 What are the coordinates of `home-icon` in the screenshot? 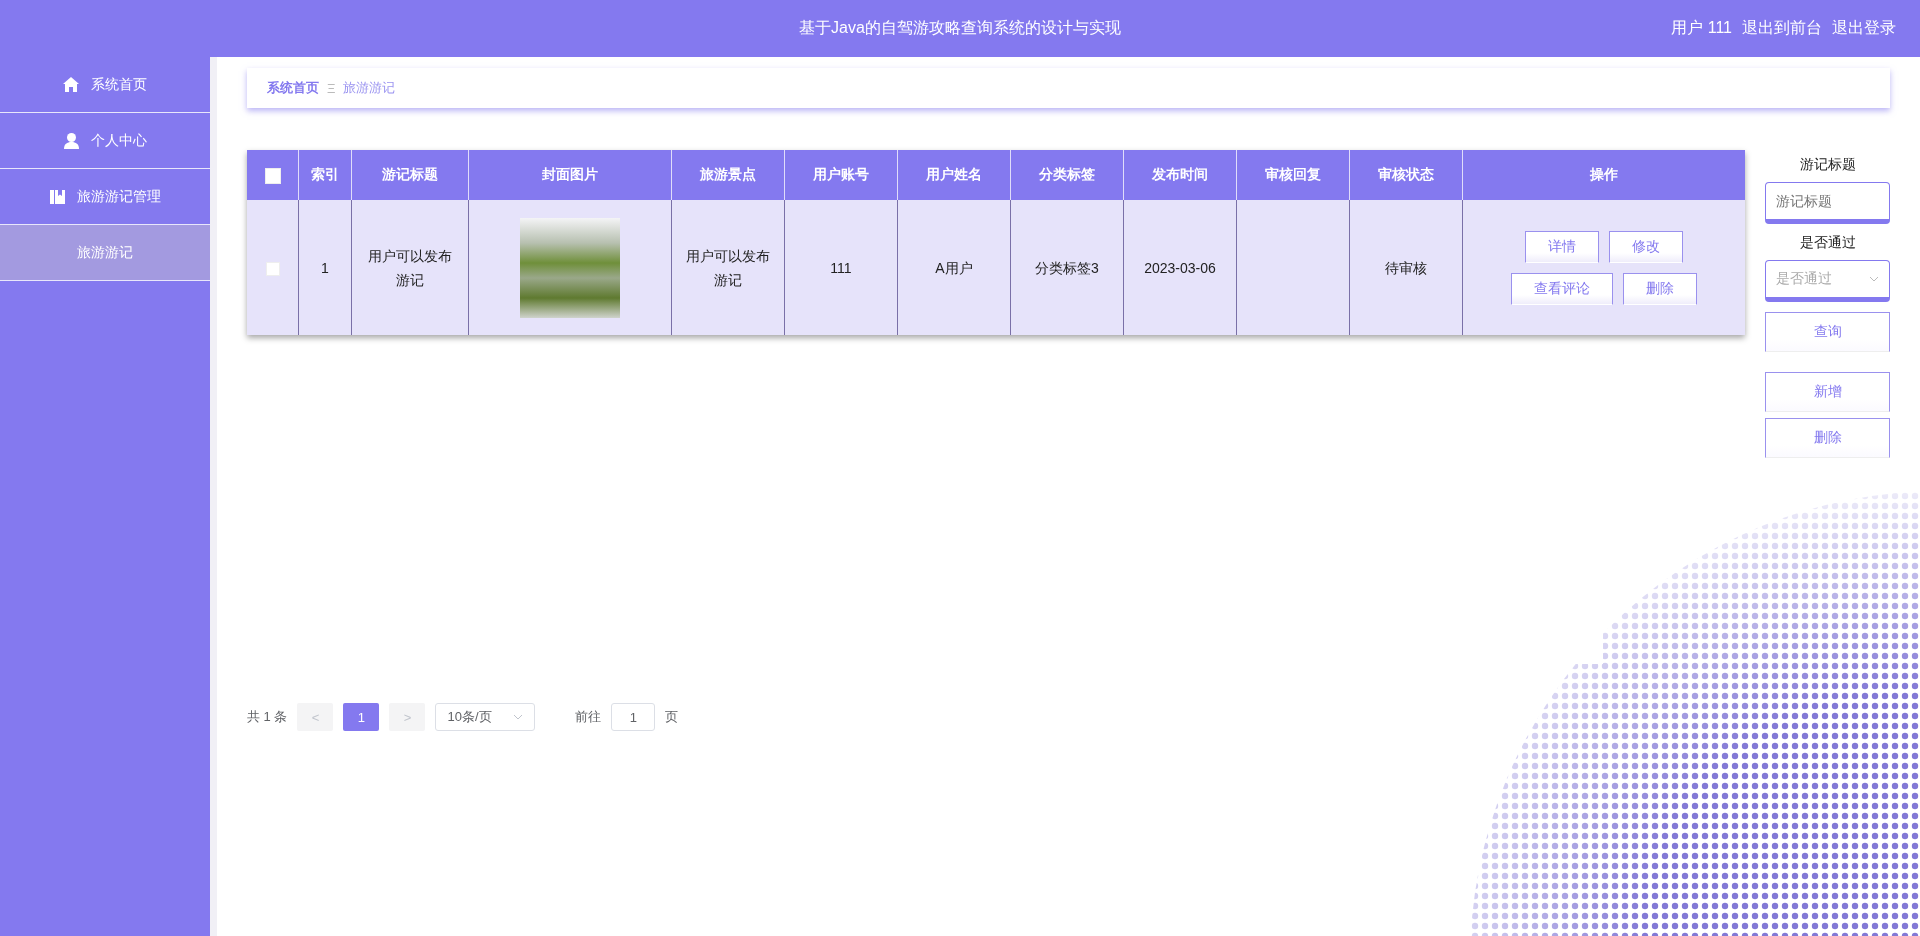 It's located at (71, 84).